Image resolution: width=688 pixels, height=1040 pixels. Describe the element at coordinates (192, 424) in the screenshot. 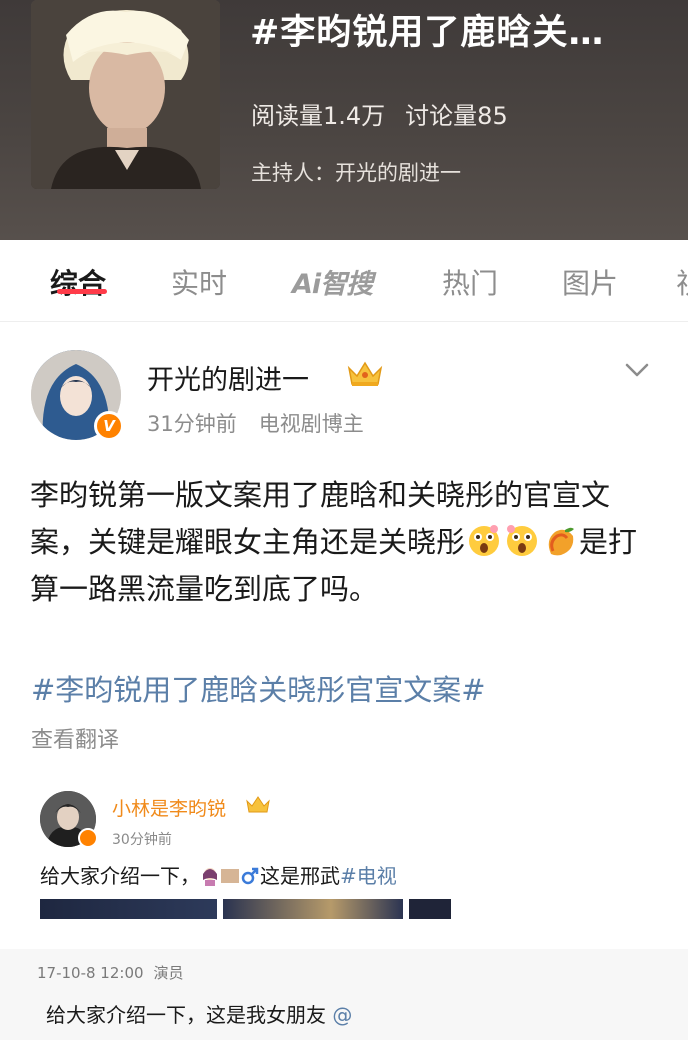

I see `post-time: 31分钟前` at that location.